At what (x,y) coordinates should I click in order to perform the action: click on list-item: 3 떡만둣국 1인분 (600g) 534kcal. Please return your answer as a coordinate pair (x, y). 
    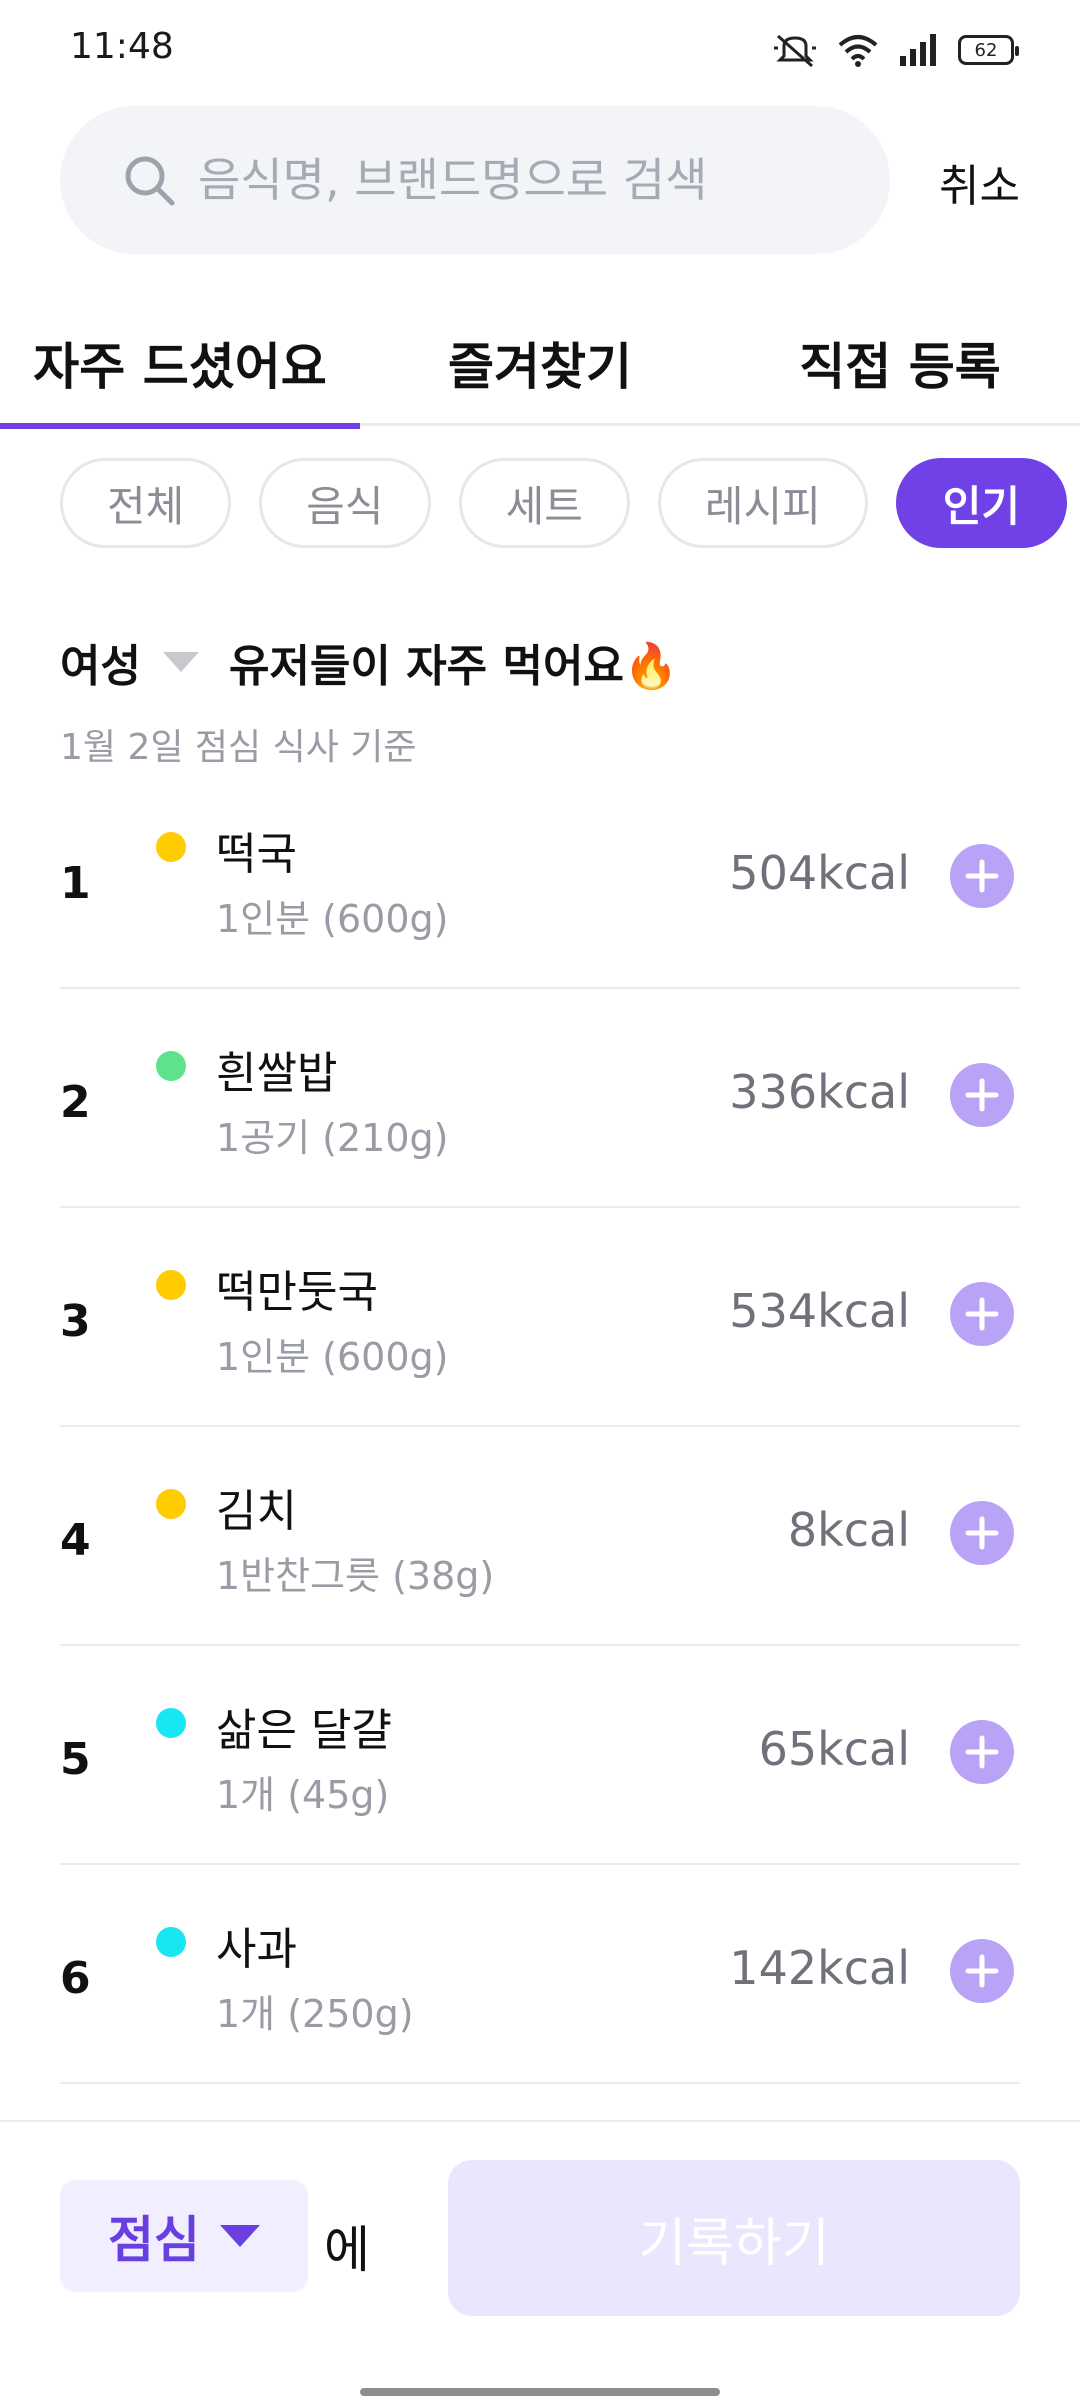
    Looking at the image, I should click on (540, 1317).